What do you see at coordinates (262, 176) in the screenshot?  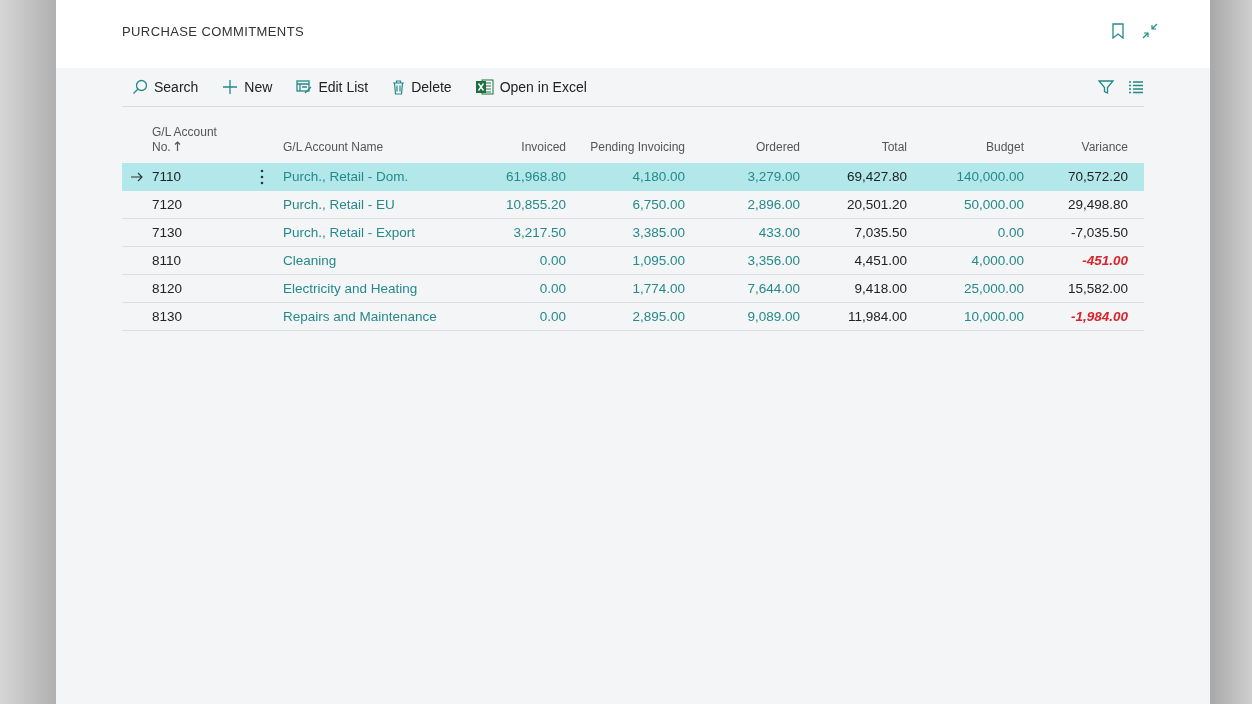 I see `more-icon` at bounding box center [262, 176].